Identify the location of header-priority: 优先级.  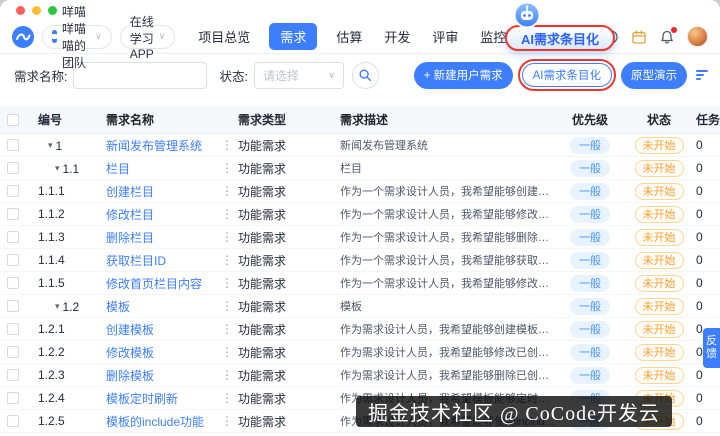
(589, 120).